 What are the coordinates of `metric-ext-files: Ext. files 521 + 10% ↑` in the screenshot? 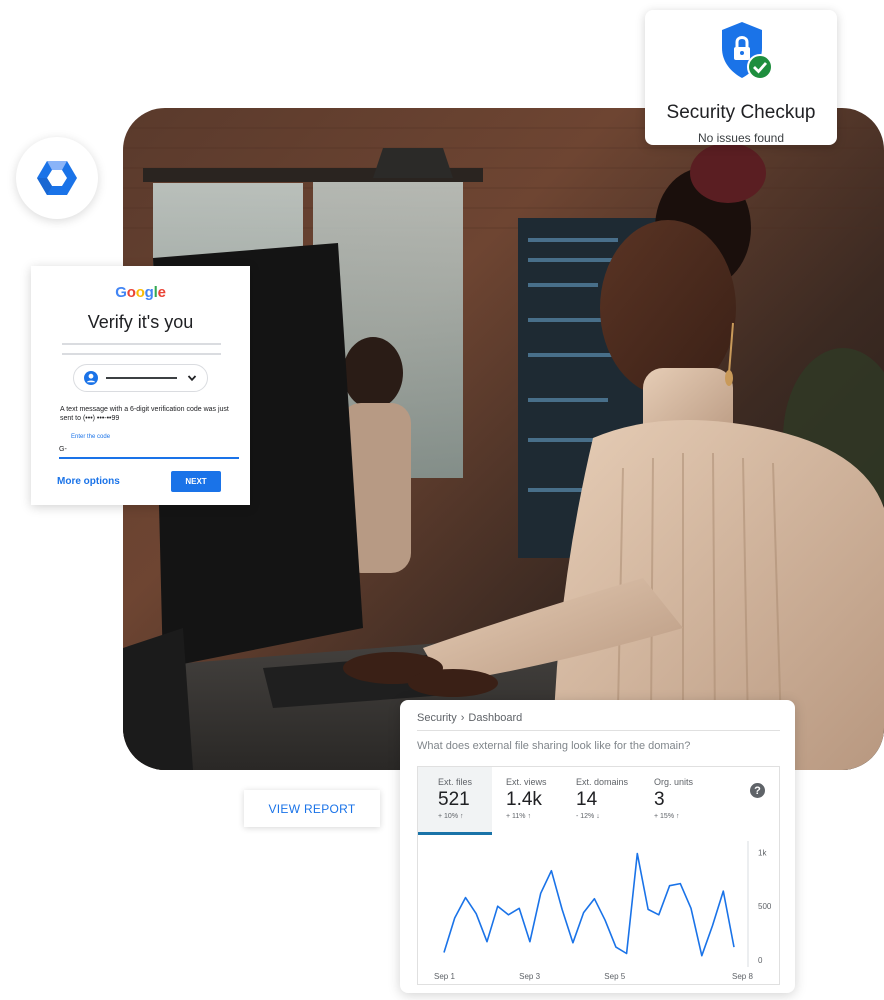 It's located at (455, 801).